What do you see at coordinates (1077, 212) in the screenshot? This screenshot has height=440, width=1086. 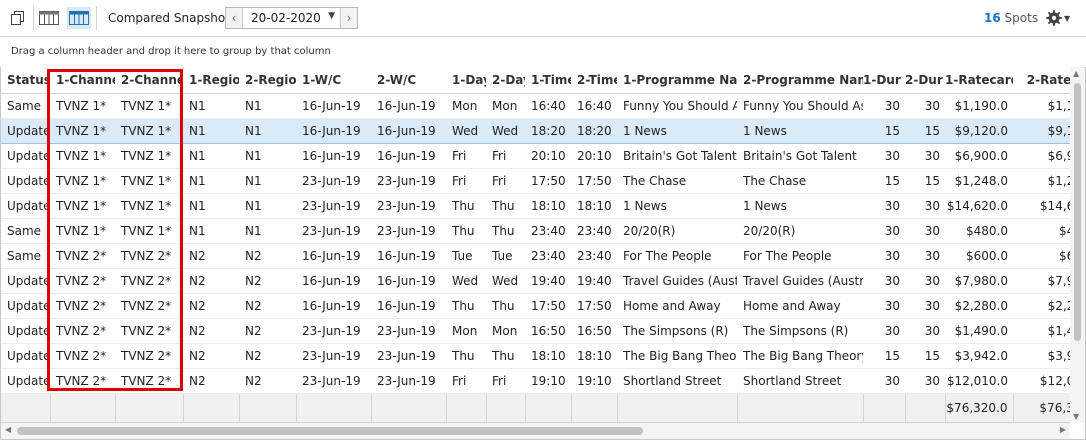 I see `vertical-scroll-thumb` at bounding box center [1077, 212].